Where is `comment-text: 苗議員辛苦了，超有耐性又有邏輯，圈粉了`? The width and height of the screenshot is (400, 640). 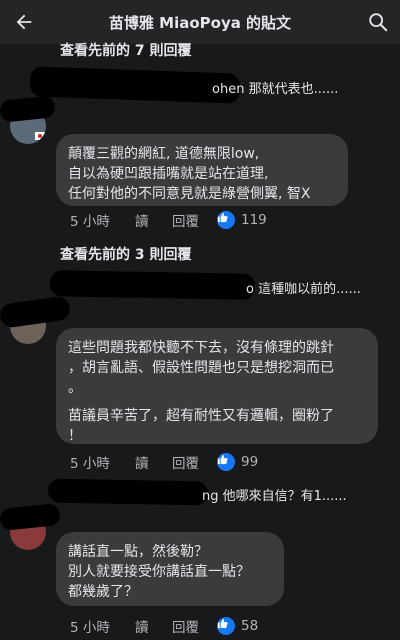
comment-text: 苗議員辛苦了，超有耐性又有邏輯，圈粉了 is located at coordinates (201, 416).